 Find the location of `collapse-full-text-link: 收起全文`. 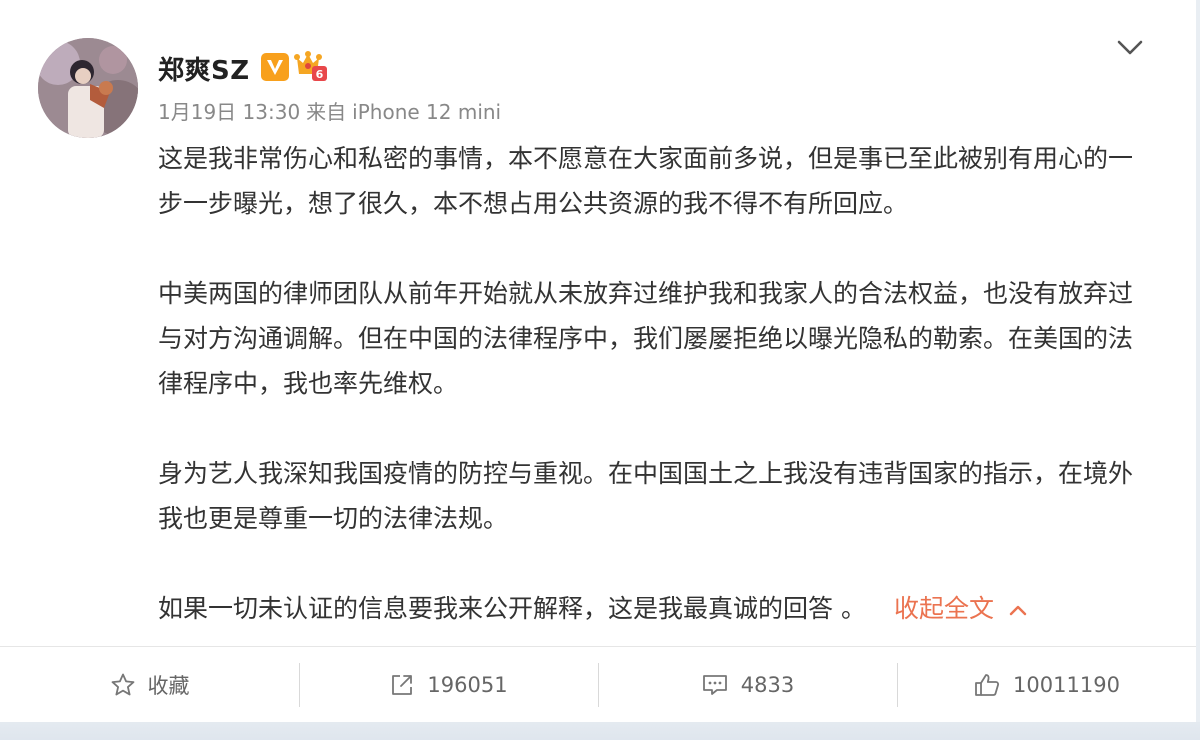

collapse-full-text-link: 收起全文 is located at coordinates (961, 608).